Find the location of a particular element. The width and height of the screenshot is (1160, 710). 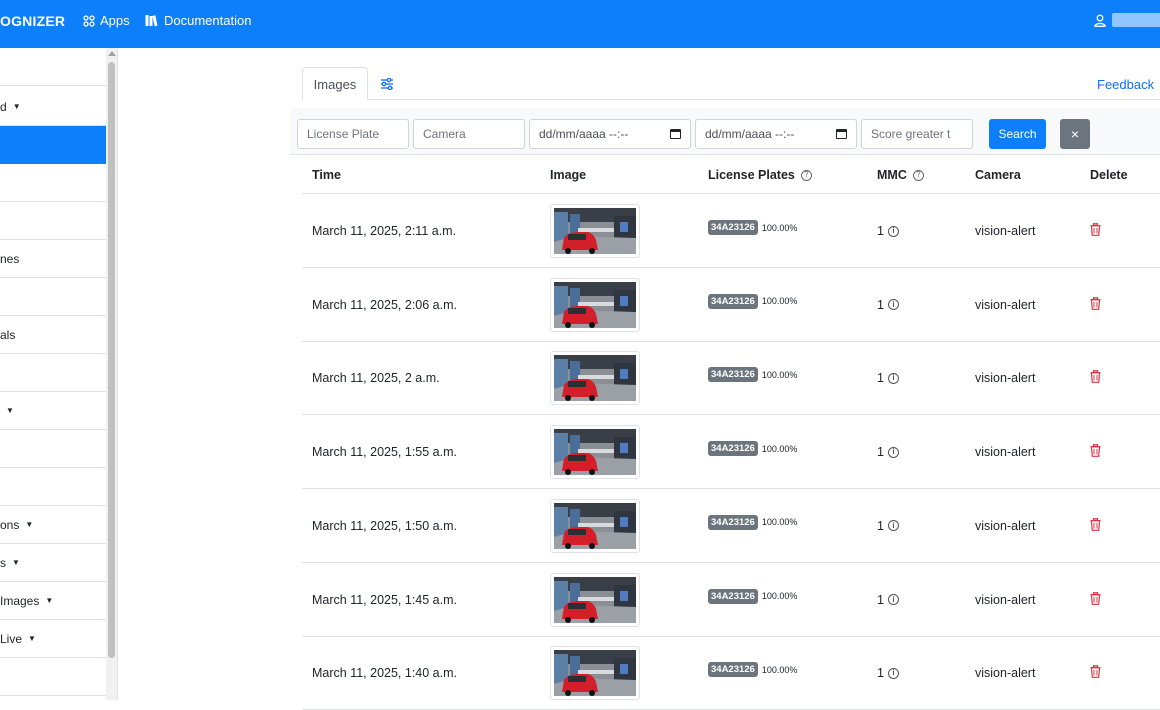

nav-apps-link: Apps is located at coordinates (106, 20).